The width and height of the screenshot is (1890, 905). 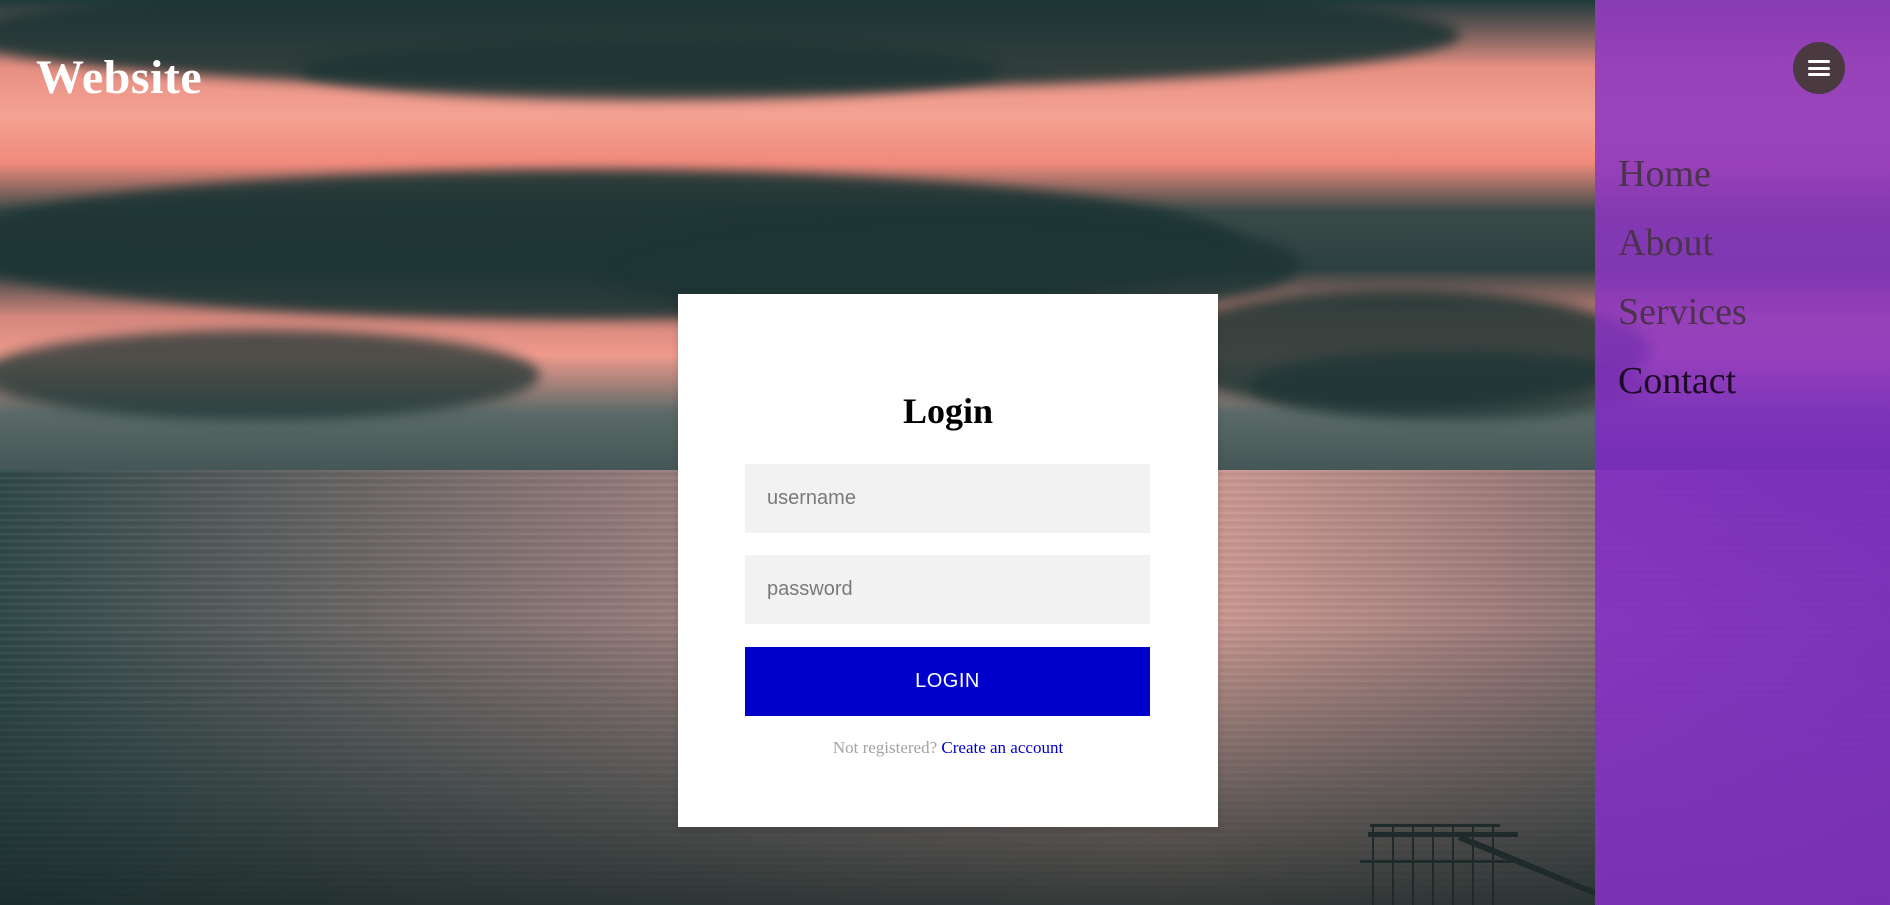 I want to click on register-prompt-line: Not registered? Create an account, so click(x=948, y=748).